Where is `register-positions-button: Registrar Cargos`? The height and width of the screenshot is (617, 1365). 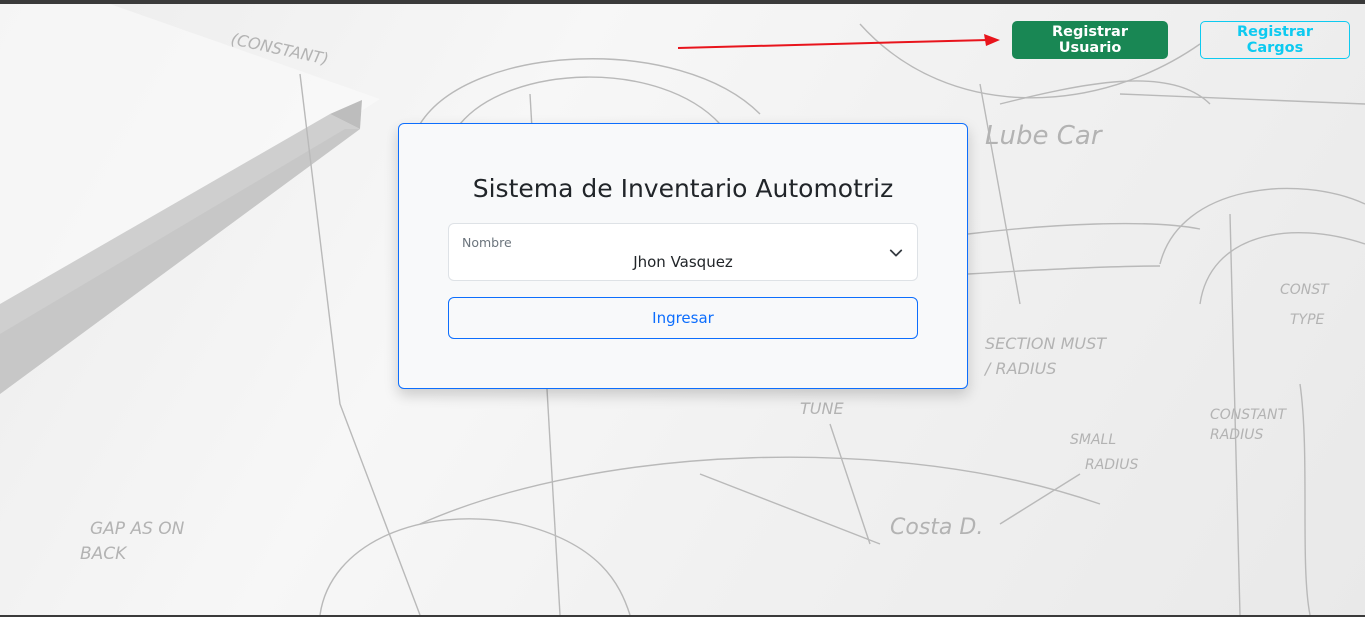 register-positions-button: Registrar Cargos is located at coordinates (1275, 40).